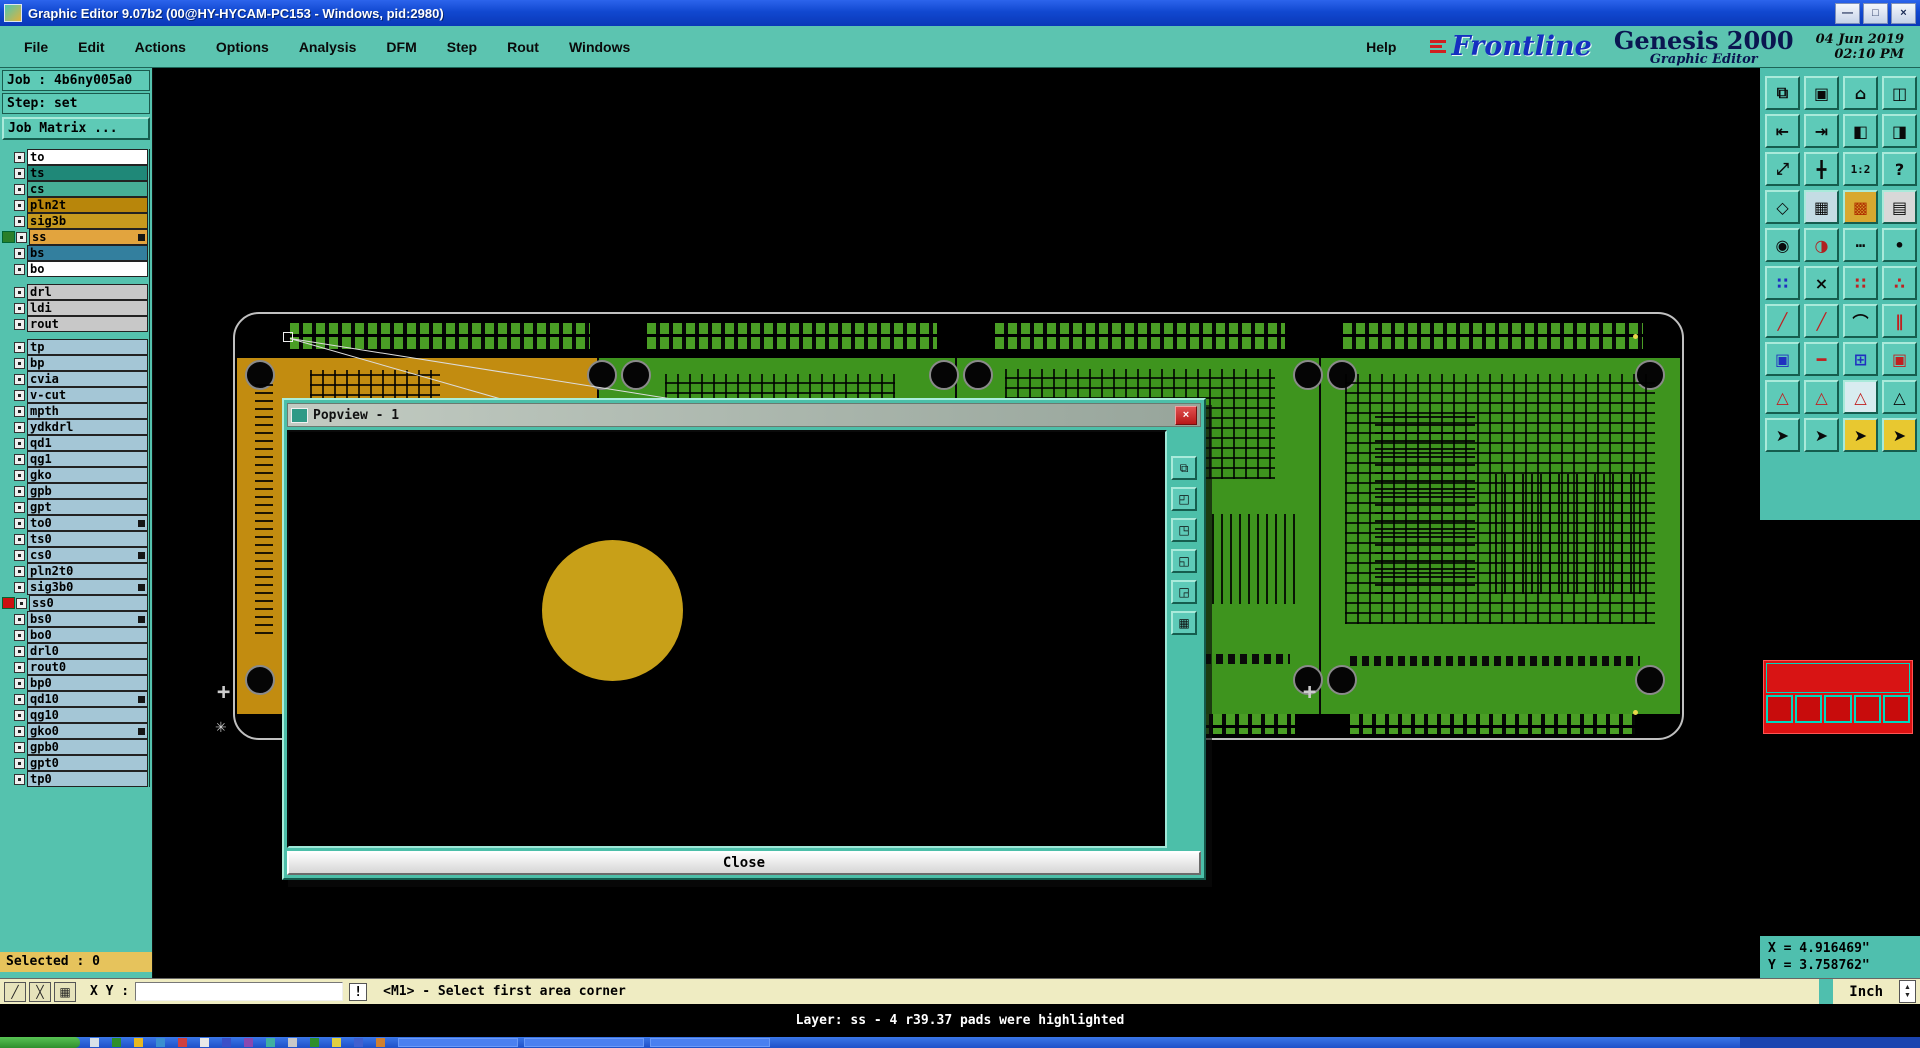  I want to click on tool-zoom-home: ⌂, so click(1860, 93).